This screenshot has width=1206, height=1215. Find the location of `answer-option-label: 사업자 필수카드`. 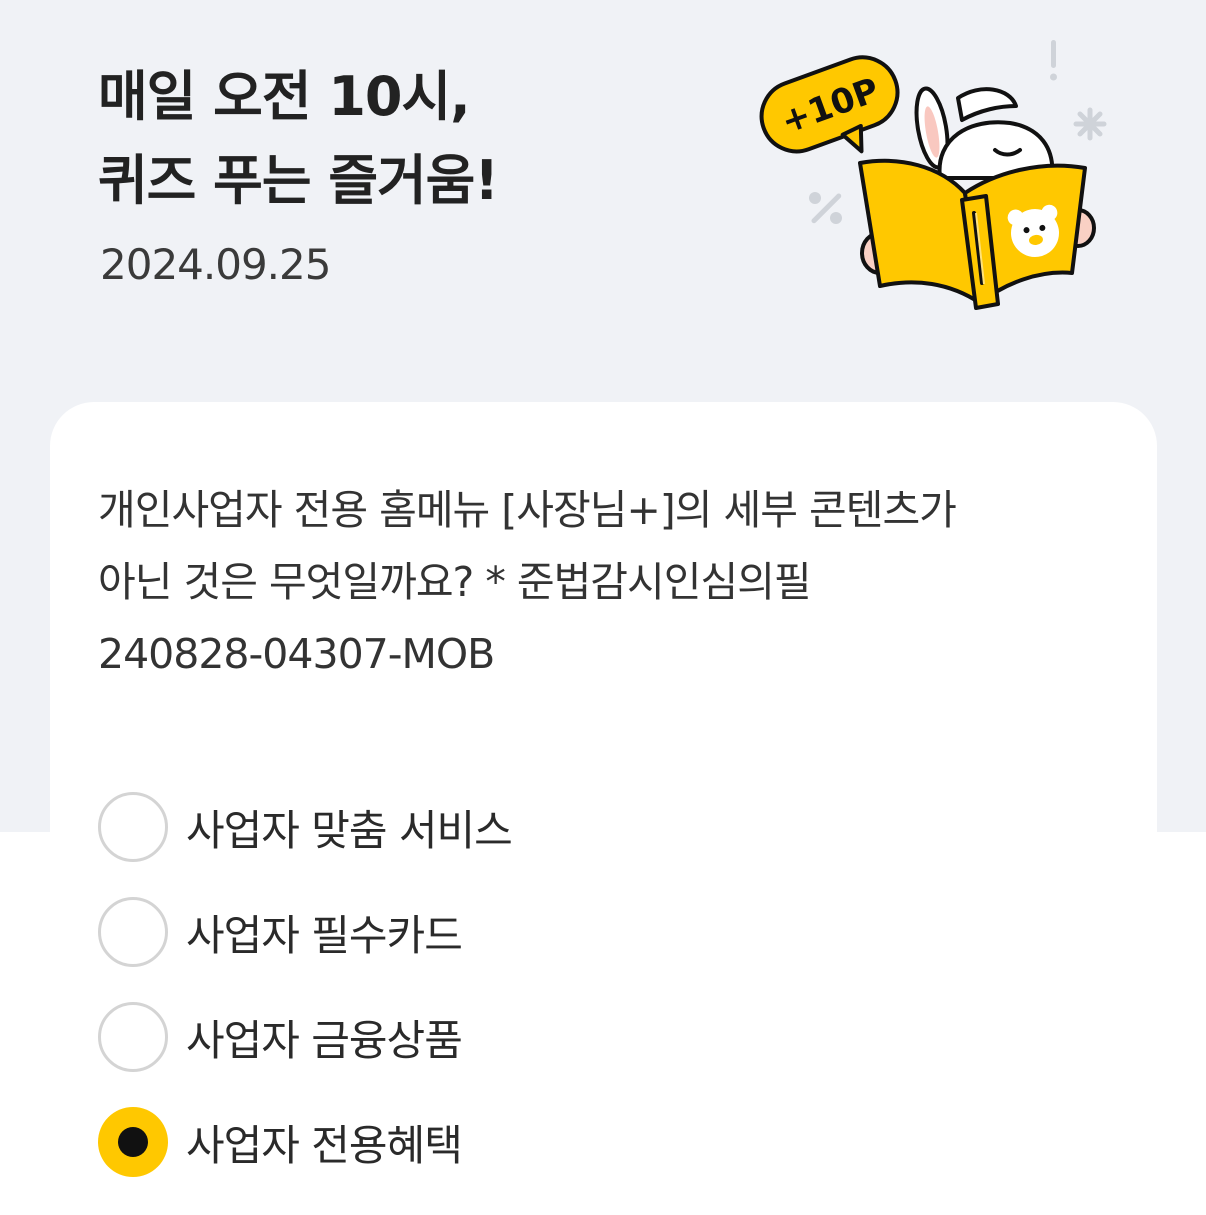

answer-option-label: 사업자 필수카드 is located at coordinates (324, 935).